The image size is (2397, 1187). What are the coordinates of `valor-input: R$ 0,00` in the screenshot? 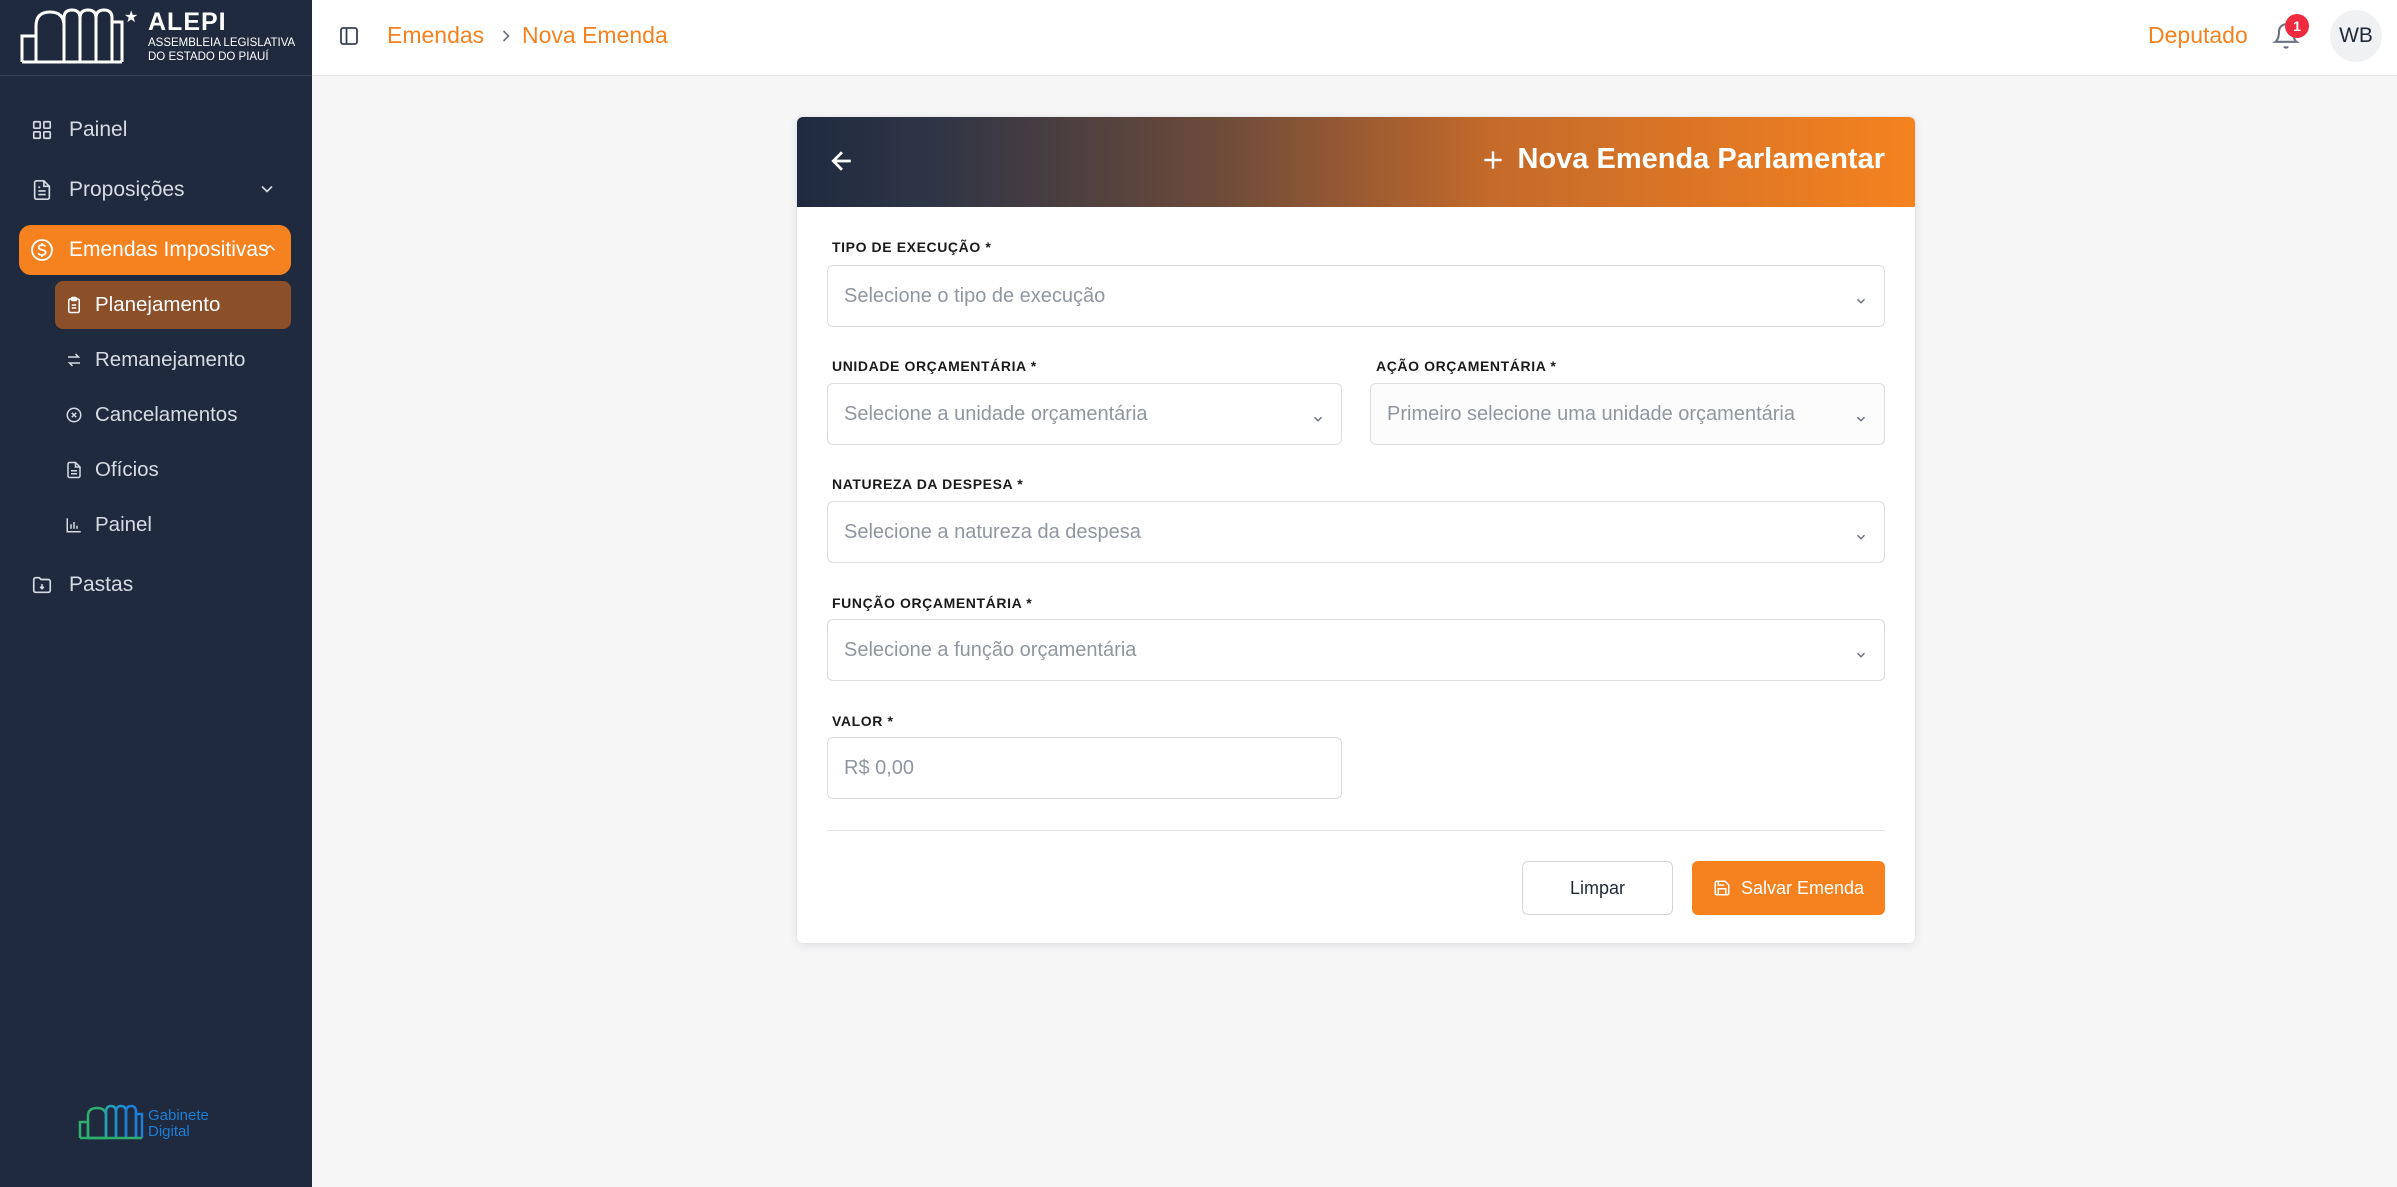 It's located at (1084, 768).